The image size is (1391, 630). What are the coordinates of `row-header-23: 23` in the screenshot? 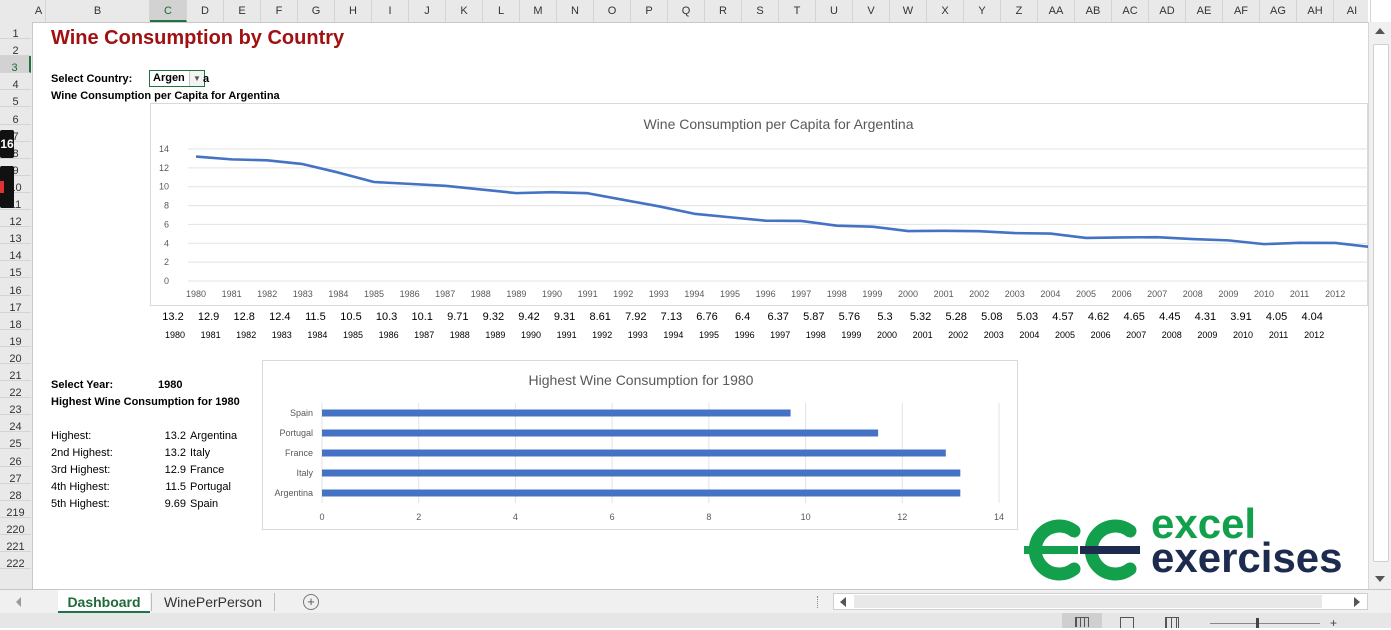 It's located at (15, 406).